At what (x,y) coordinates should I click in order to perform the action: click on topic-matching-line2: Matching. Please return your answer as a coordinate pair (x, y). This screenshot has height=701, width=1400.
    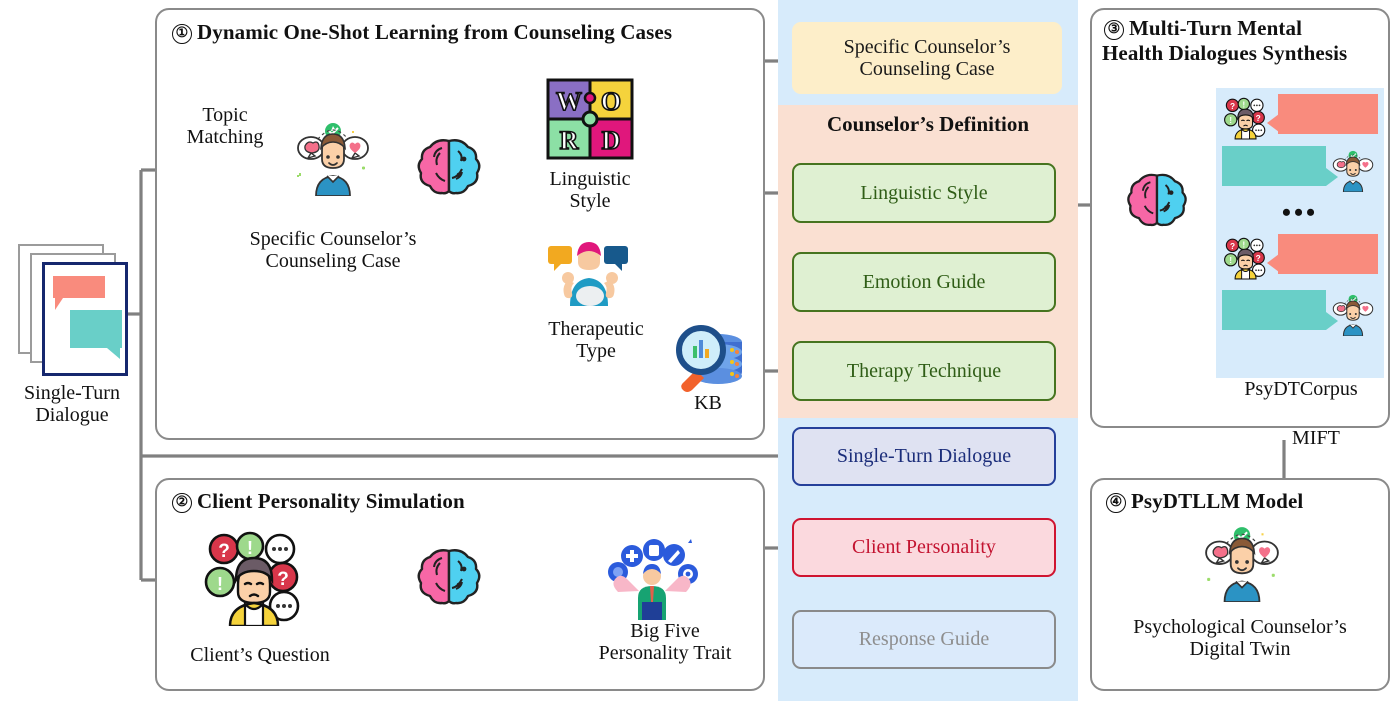
    Looking at the image, I should click on (225, 137).